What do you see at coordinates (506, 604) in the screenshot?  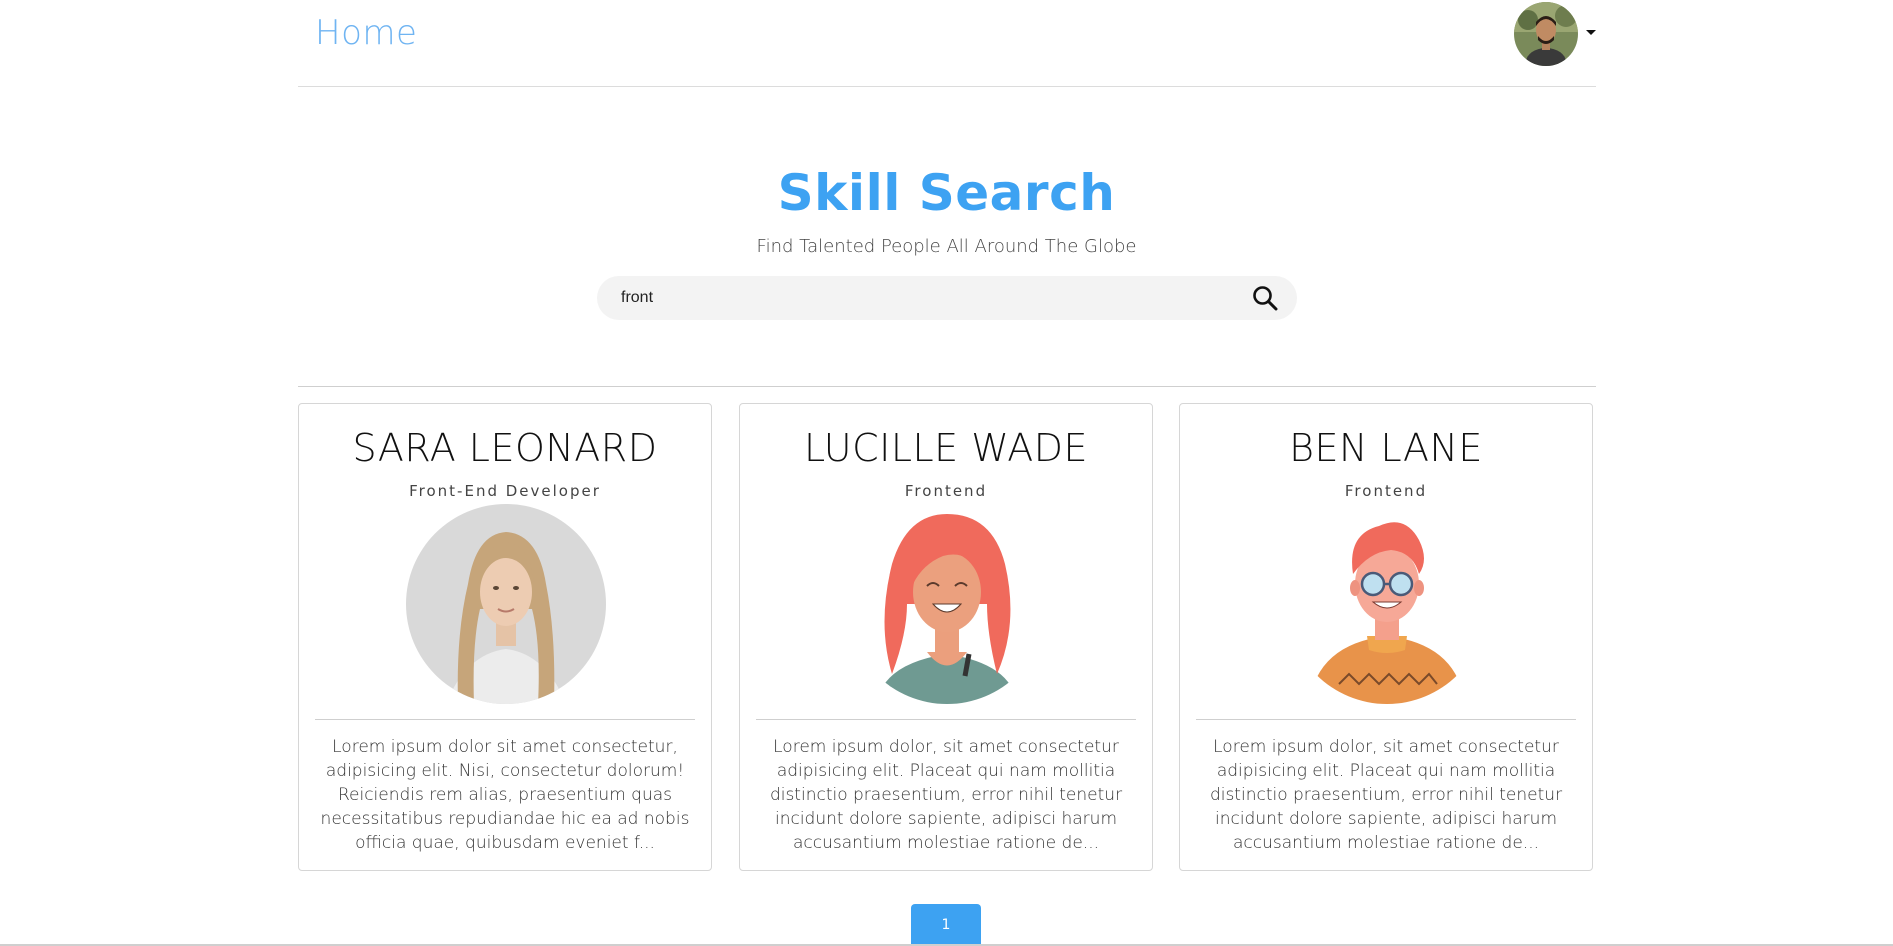 I see `profile-photo` at bounding box center [506, 604].